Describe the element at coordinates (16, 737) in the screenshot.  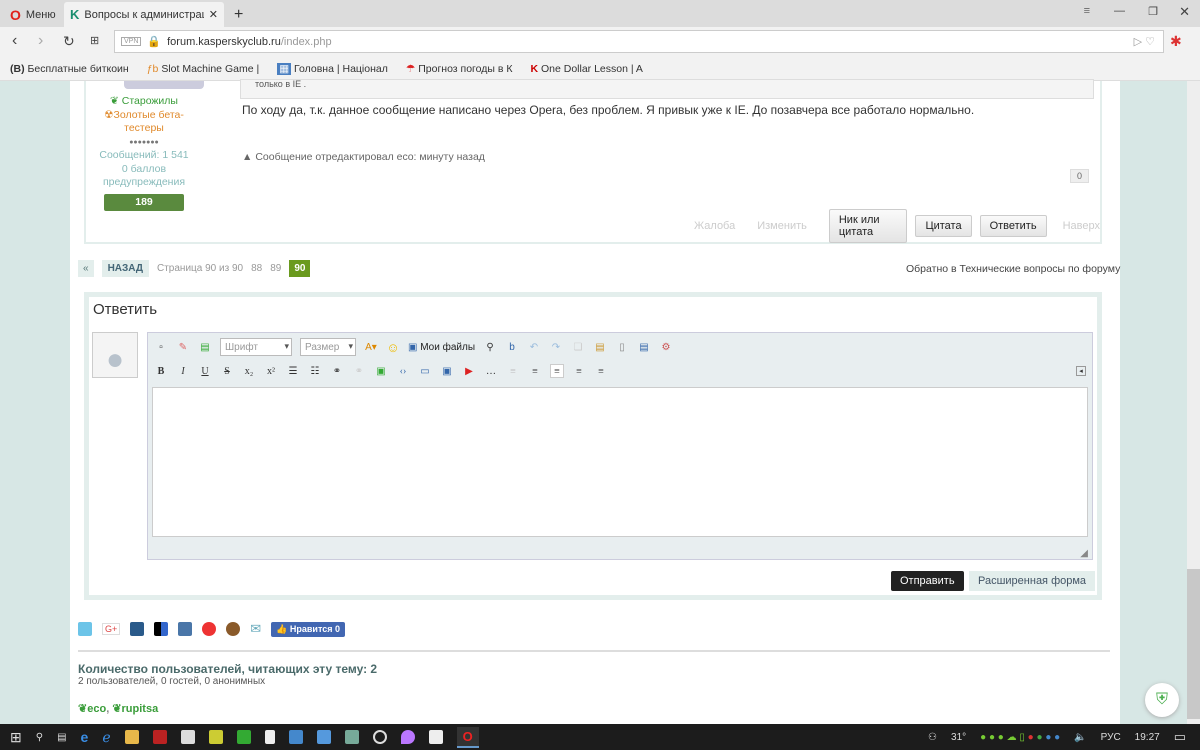
I see `start-icon: ⊞` at that location.